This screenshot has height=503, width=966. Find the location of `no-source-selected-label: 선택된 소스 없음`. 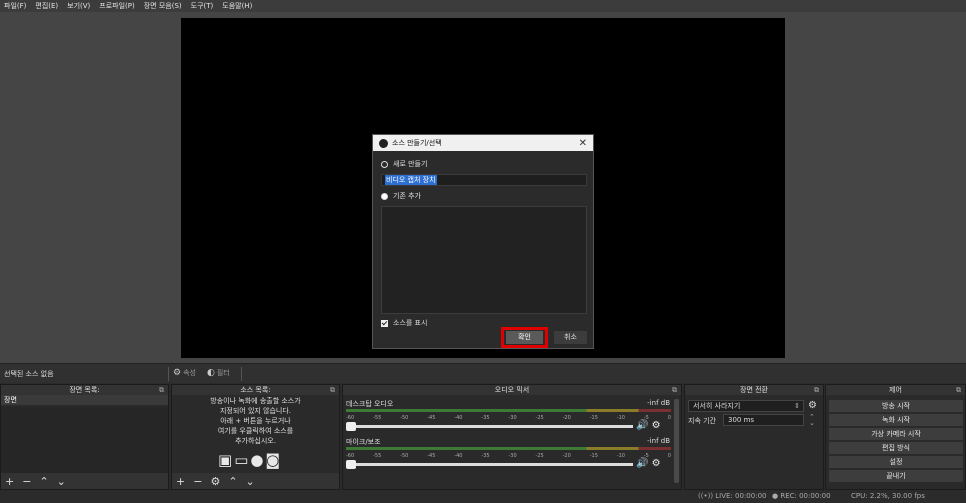

no-source-selected-label: 선택된 소스 없음 is located at coordinates (29, 374).